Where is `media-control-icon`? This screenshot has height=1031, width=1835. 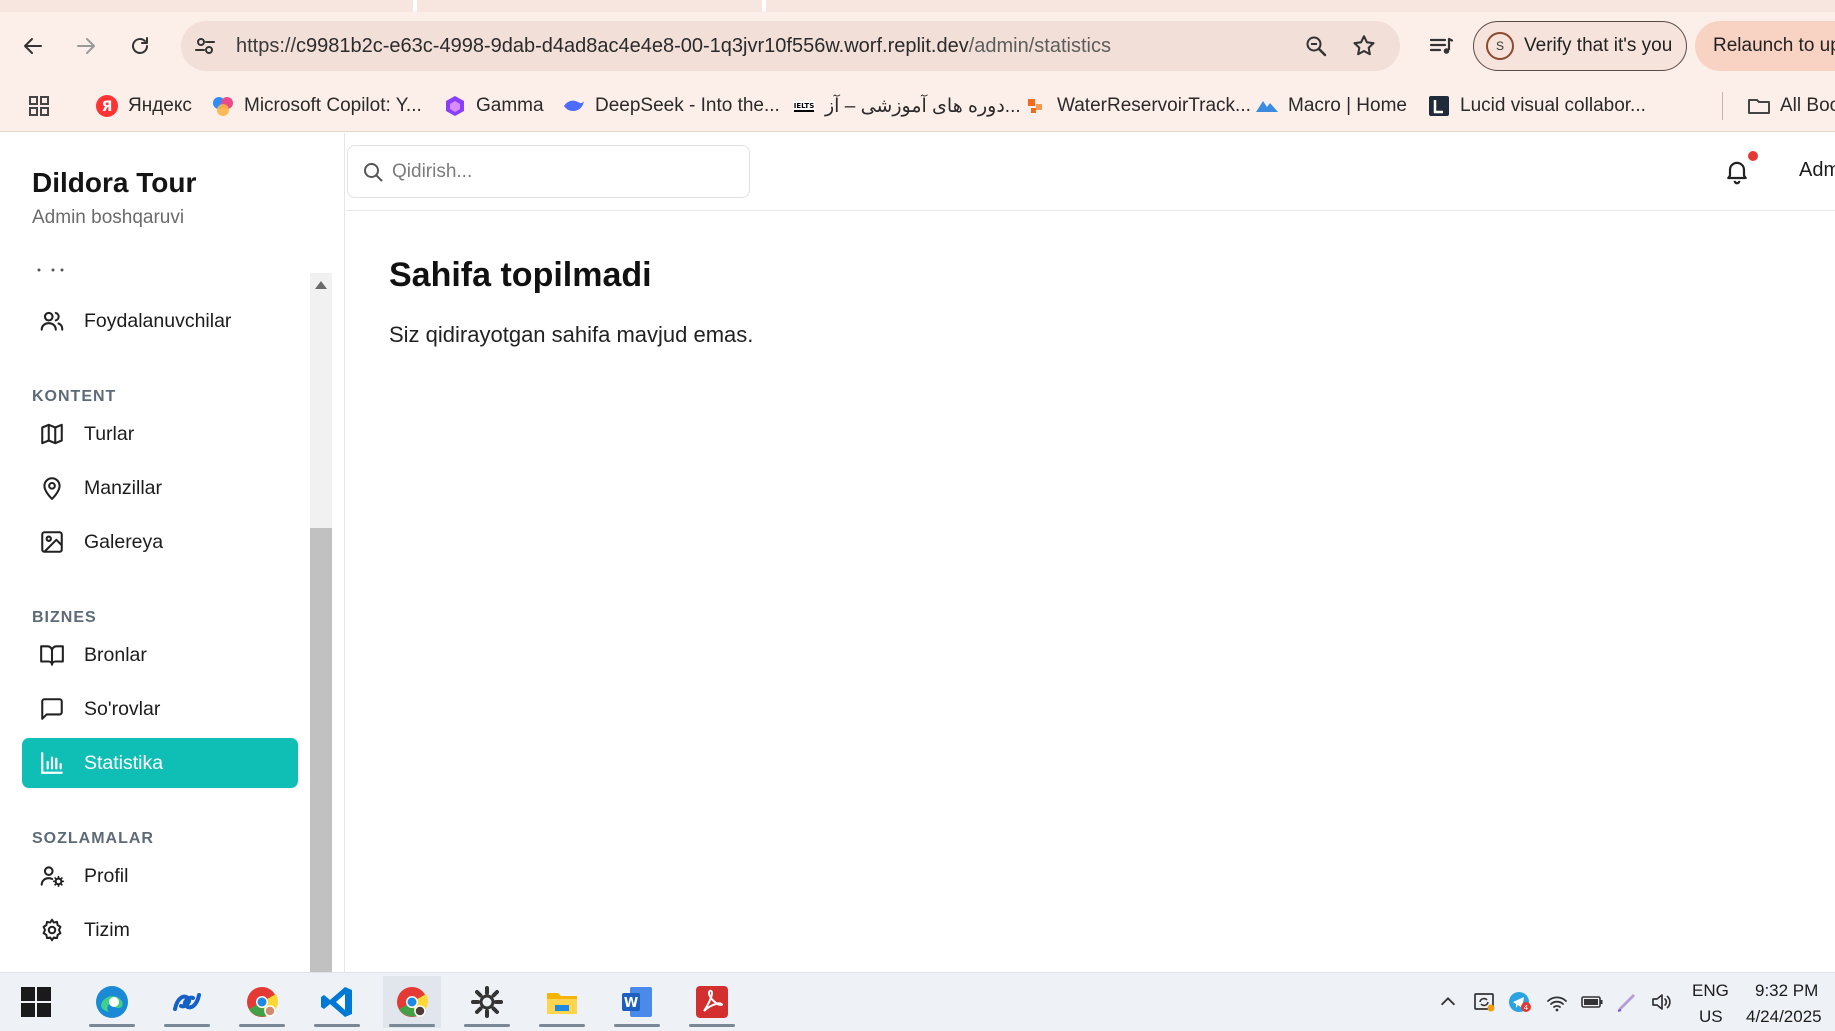
media-control-icon is located at coordinates (1441, 46).